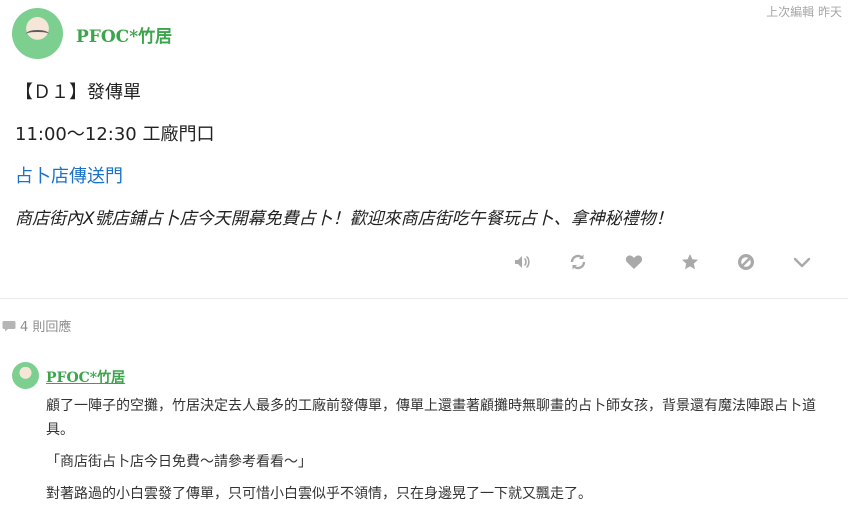 The height and width of the screenshot is (519, 848). I want to click on heart-icon, so click(634, 262).